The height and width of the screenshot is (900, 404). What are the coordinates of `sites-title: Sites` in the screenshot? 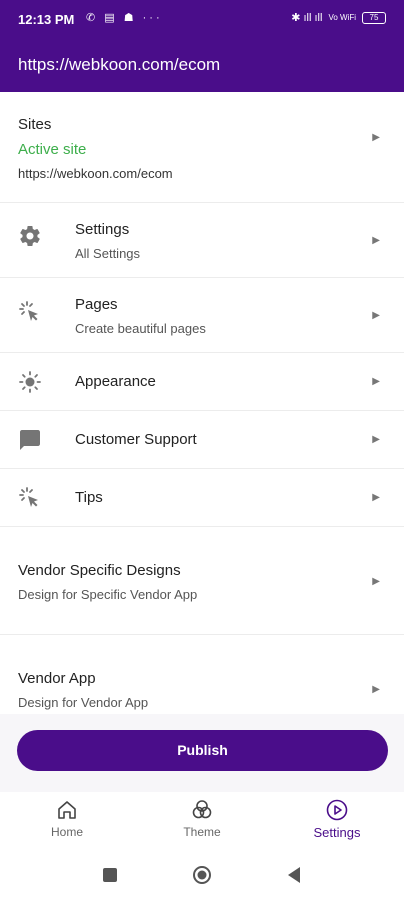 It's located at (35, 124).